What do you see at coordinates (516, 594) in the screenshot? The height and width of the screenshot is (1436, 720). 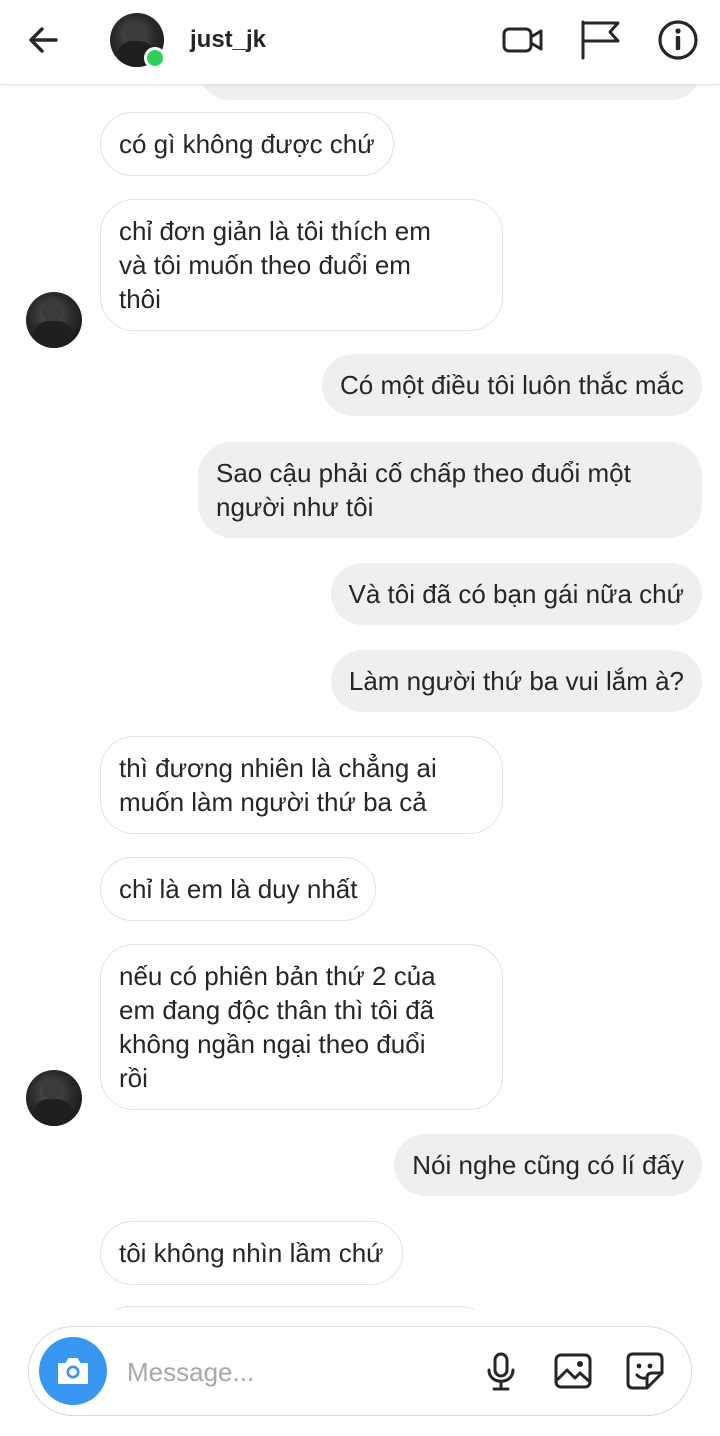 I see `message-bubble-outgoing: Và tôi đã có bạn gái nữa chứ` at bounding box center [516, 594].